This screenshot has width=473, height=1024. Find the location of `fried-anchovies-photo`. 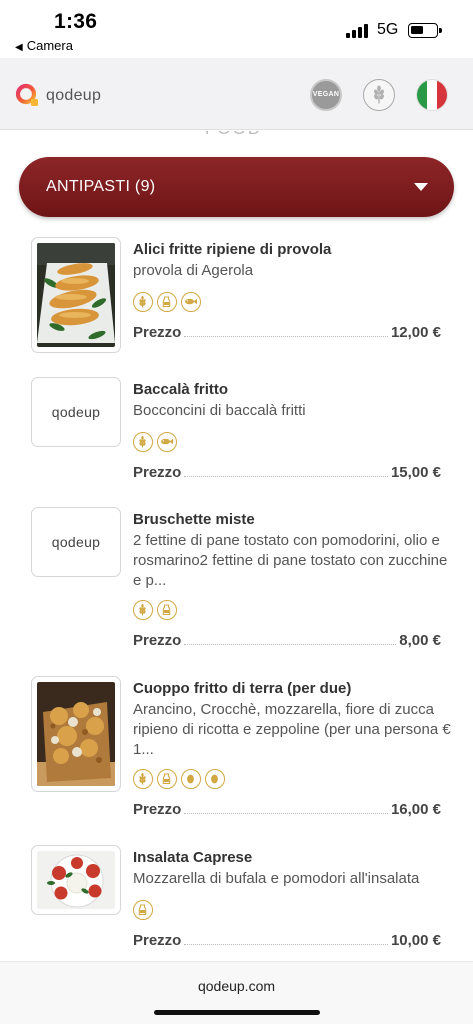

fried-anchovies-photo is located at coordinates (76, 295).